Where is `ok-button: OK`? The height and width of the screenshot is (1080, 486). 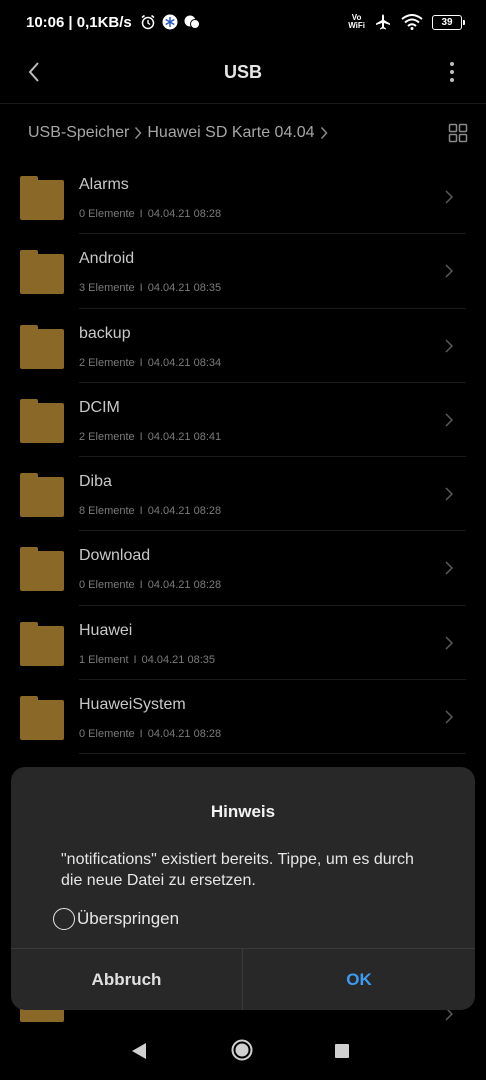
ok-button: OK is located at coordinates (359, 979).